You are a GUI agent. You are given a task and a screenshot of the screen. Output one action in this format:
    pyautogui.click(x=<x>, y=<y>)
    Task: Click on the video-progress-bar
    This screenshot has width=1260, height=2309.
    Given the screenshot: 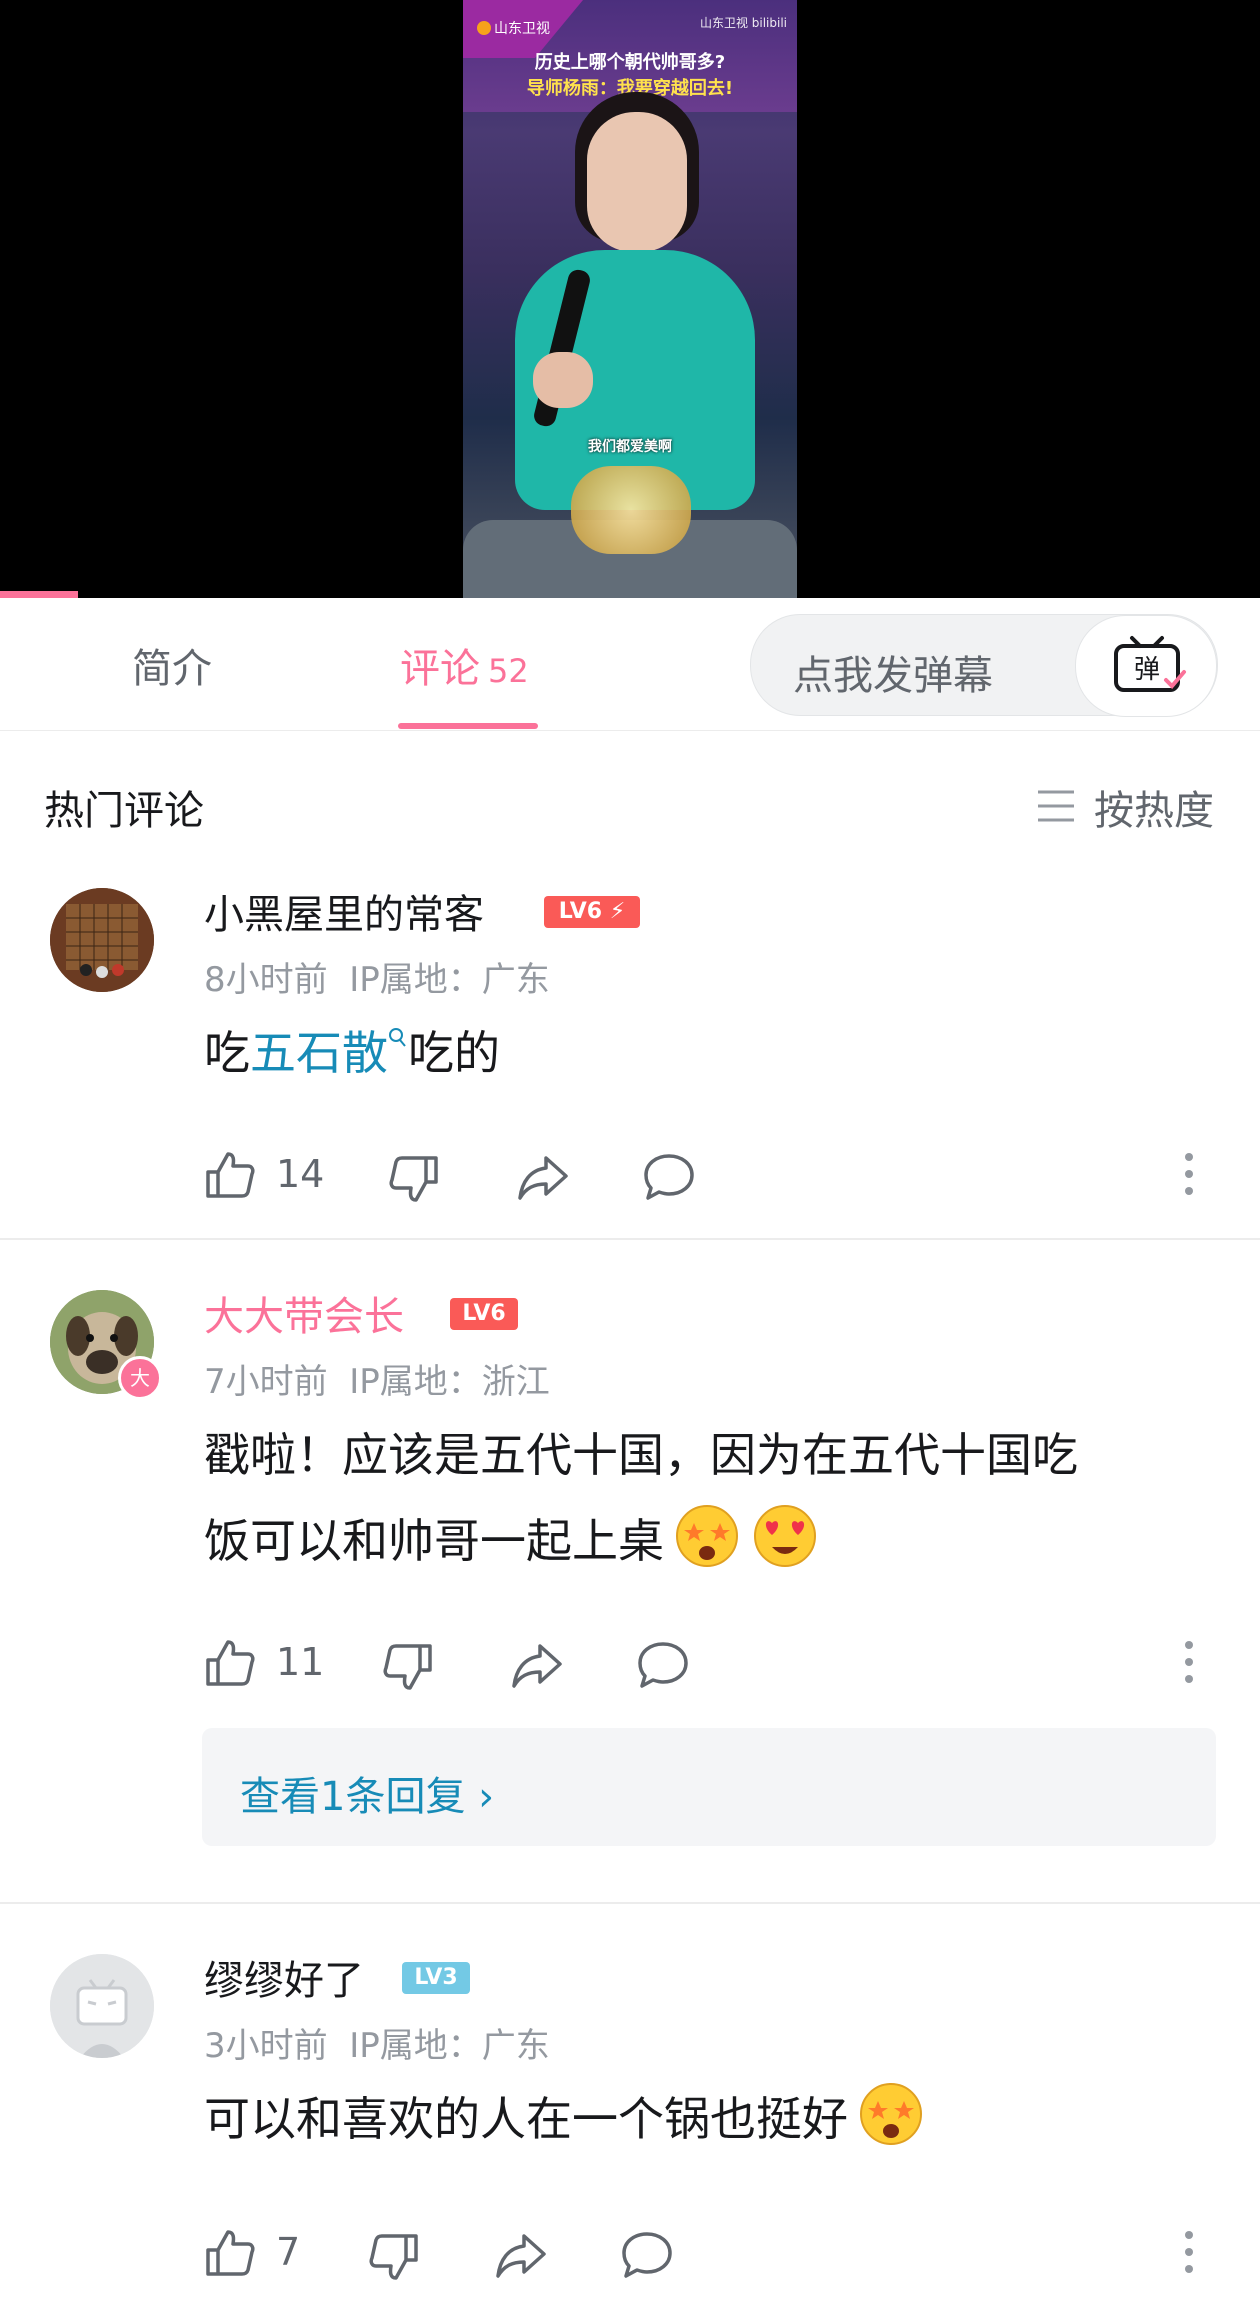 What is the action you would take?
    pyautogui.click(x=39, y=594)
    